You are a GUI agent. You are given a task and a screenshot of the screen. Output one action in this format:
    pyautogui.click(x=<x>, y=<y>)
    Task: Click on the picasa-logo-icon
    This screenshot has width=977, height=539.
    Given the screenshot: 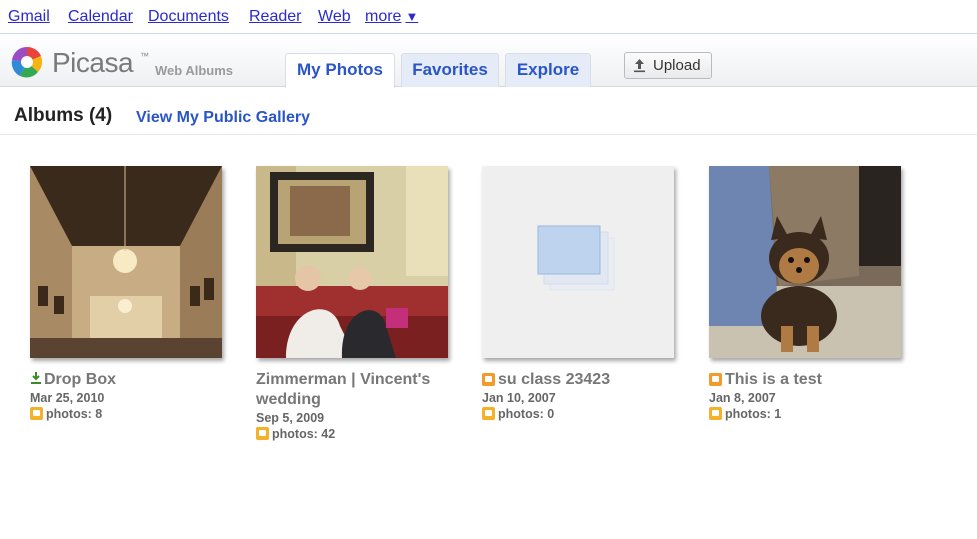 What is the action you would take?
    pyautogui.click(x=27, y=62)
    